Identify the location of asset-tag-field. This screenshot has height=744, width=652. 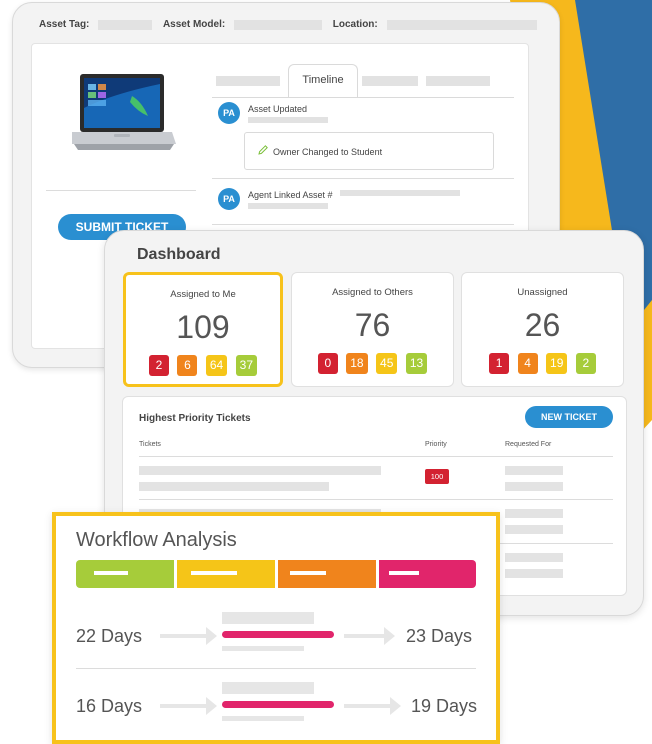
(125, 24).